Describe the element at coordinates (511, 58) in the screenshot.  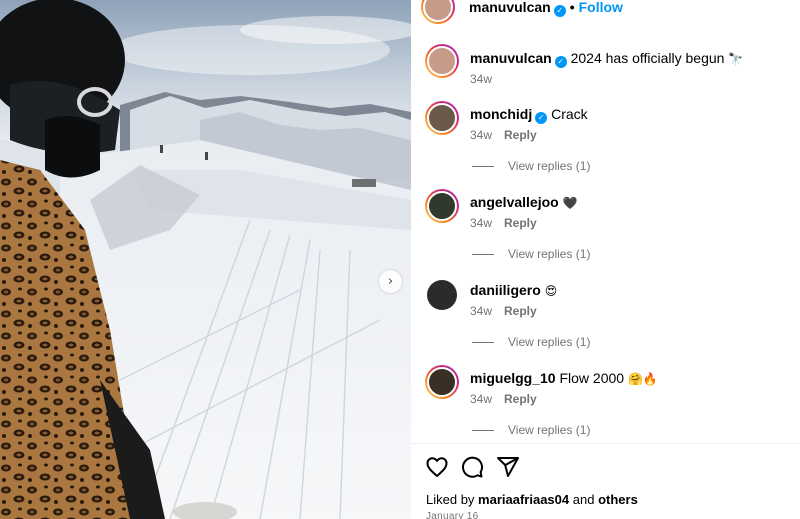
I see `comment-username: manuvulcan` at that location.